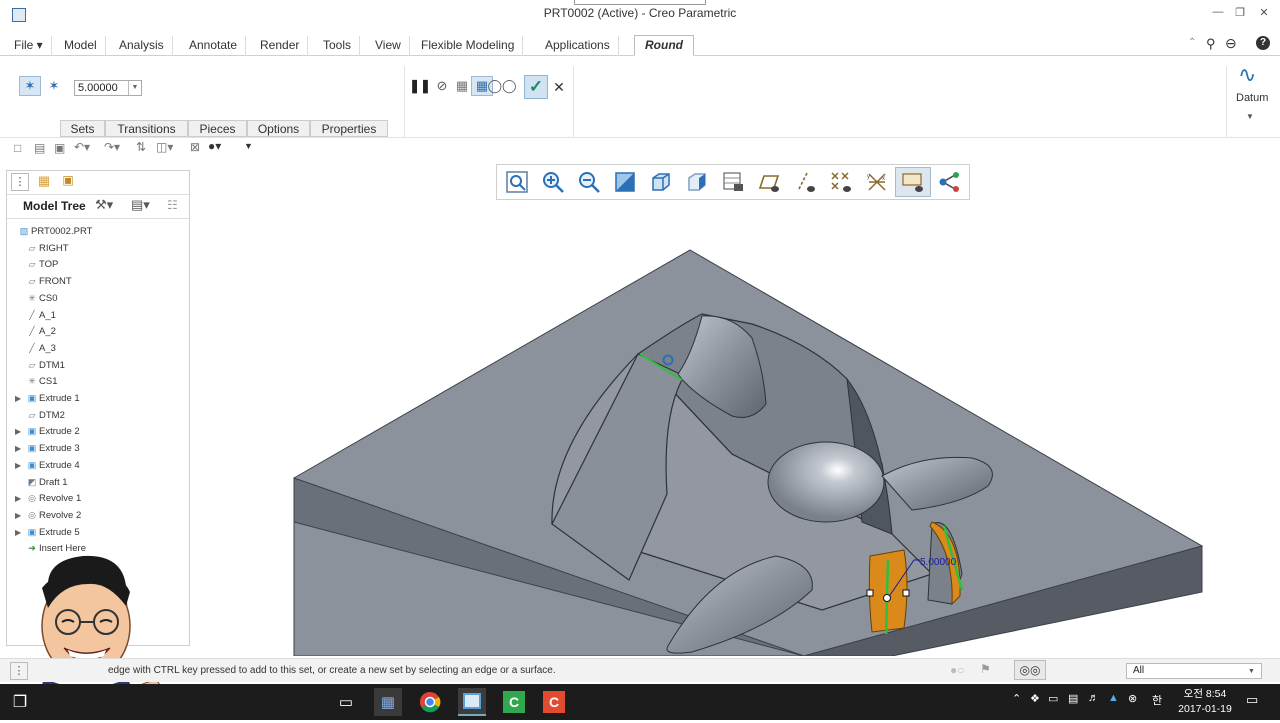 The height and width of the screenshot is (723, 1280). I want to click on tree-item: ▱ DTM2, so click(40, 415).